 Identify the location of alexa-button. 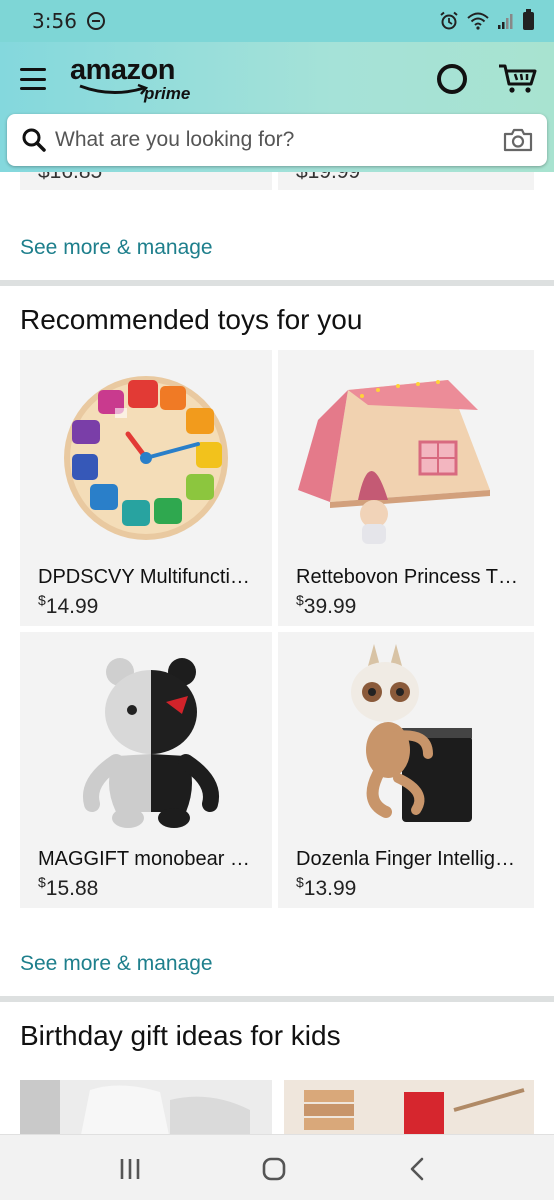
(452, 79).